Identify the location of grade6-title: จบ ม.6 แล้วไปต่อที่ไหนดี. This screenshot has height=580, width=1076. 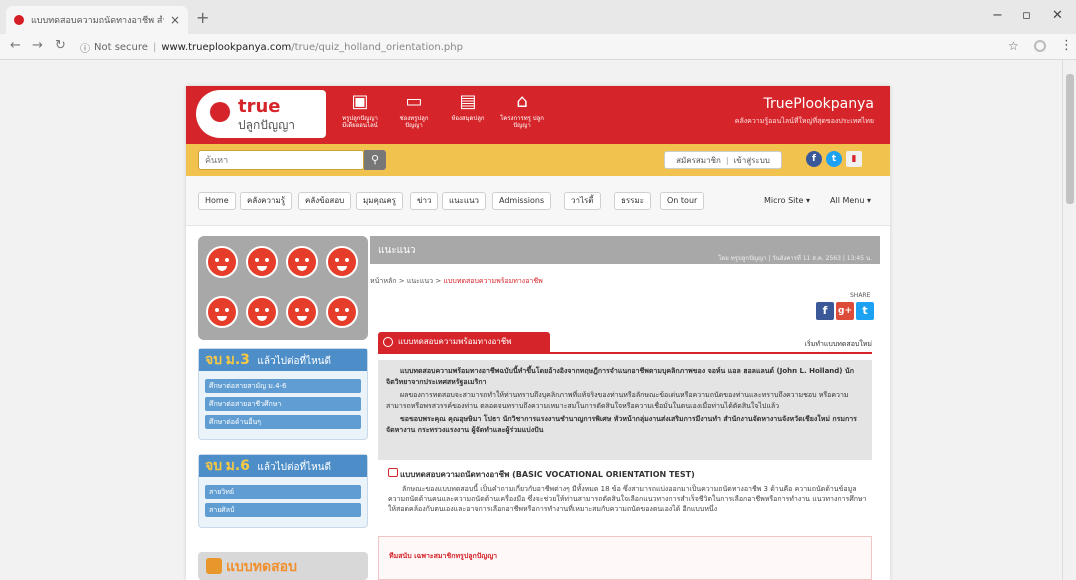
(283, 466).